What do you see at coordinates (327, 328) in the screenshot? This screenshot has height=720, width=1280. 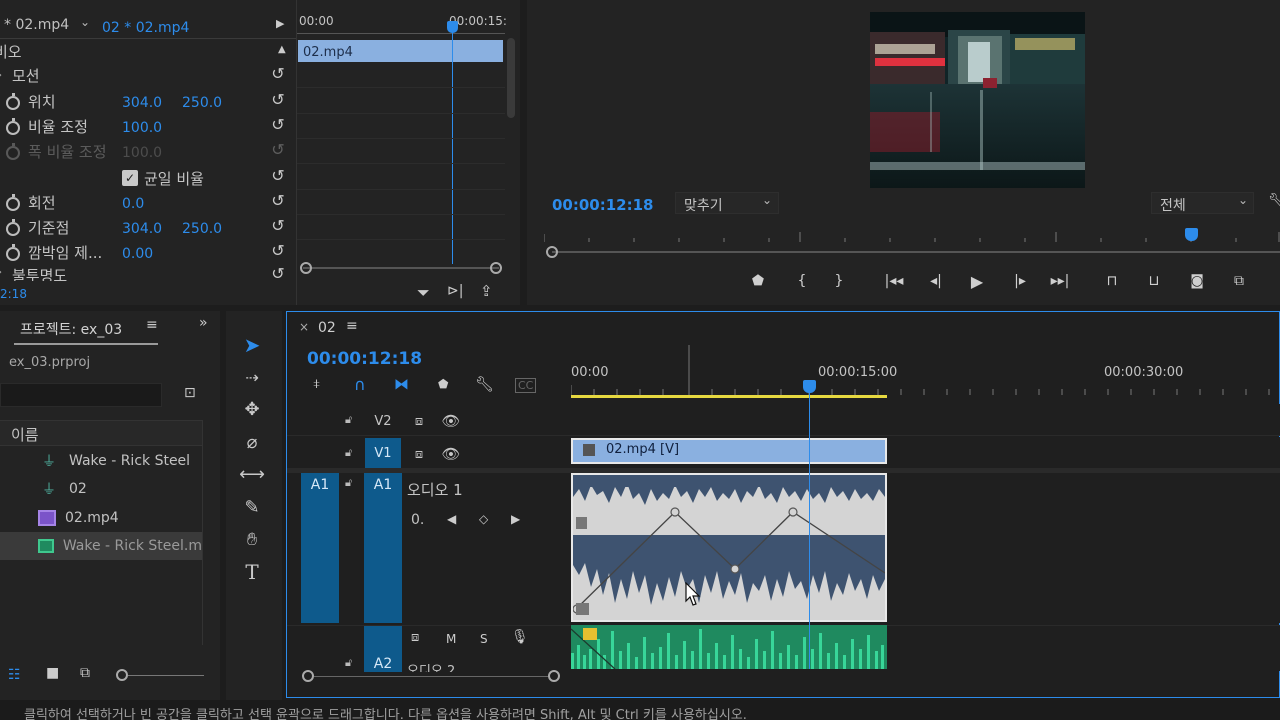 I see `sequence-tab: 02` at bounding box center [327, 328].